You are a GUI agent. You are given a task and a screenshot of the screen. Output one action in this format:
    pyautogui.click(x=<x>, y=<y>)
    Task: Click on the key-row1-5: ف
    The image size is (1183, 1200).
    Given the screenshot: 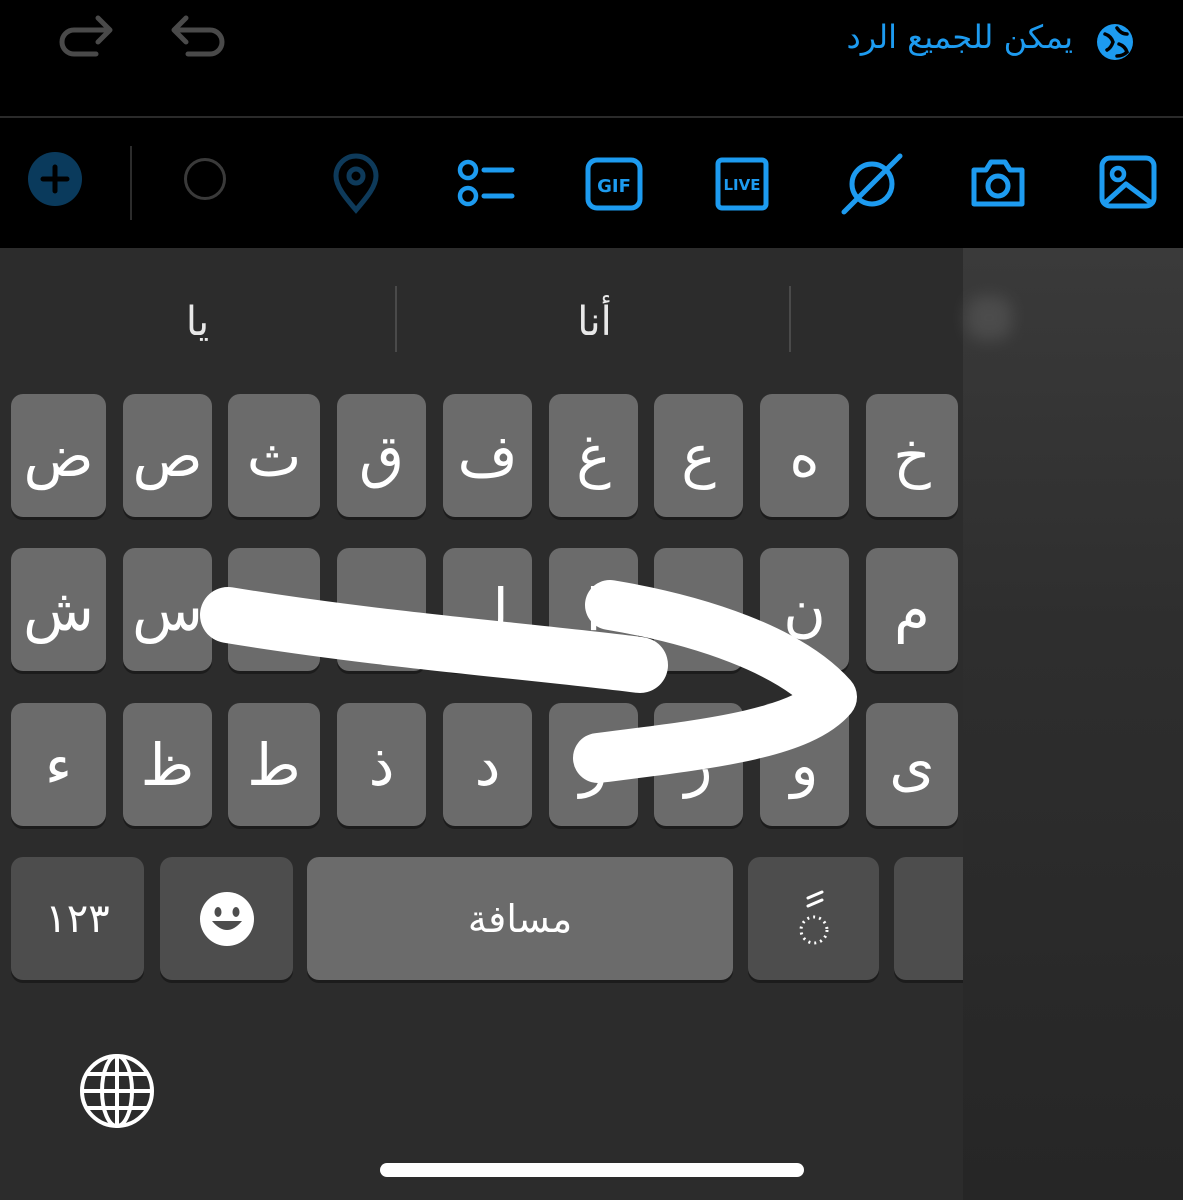 What is the action you would take?
    pyautogui.click(x=487, y=455)
    